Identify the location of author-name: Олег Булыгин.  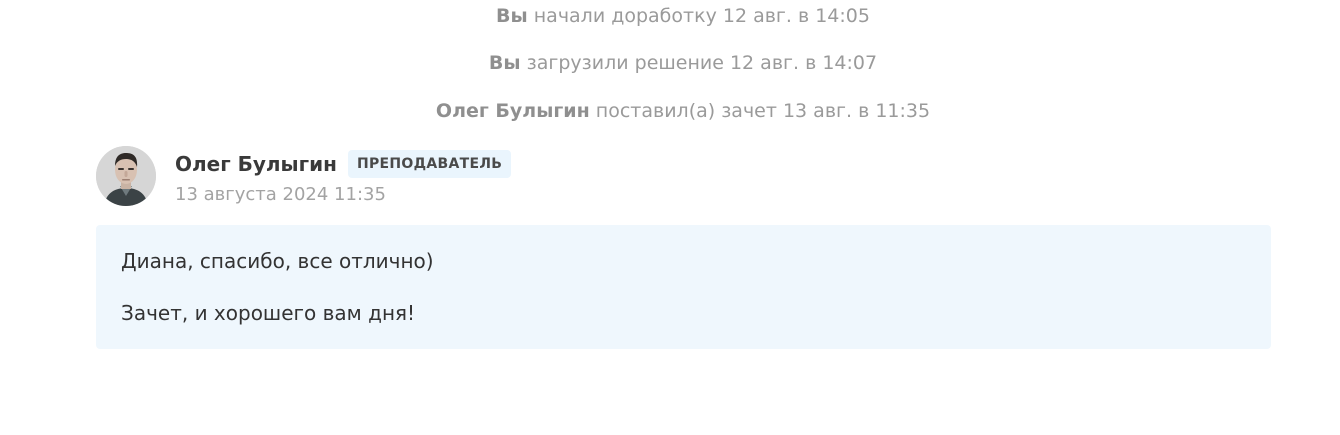
(256, 164).